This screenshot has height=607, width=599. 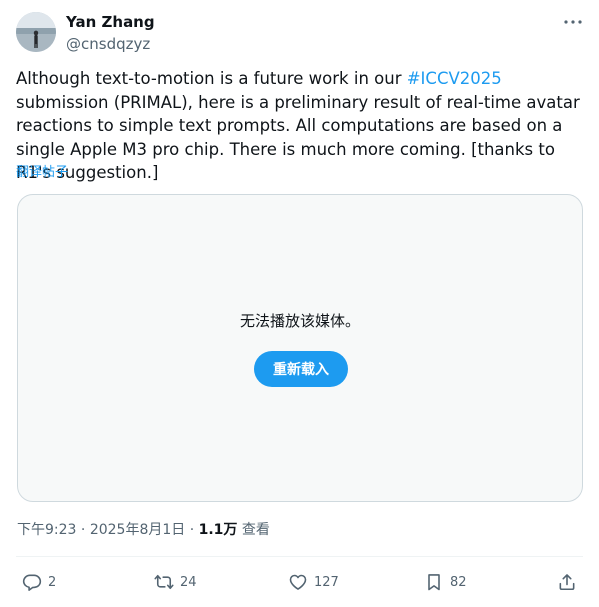 I want to click on reply-button: 2, so click(x=39, y=582).